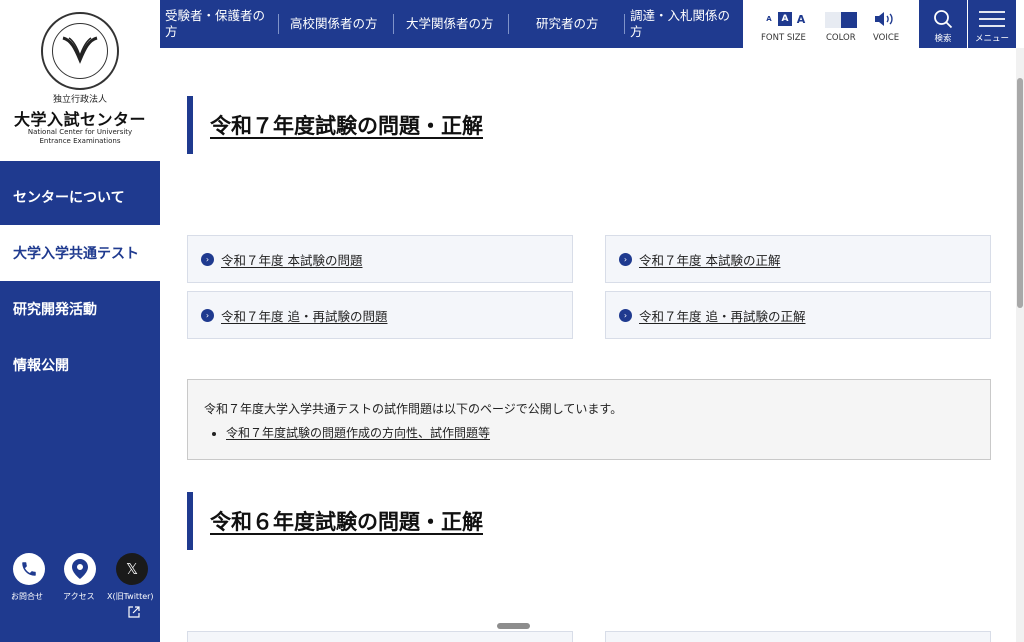  I want to click on scrollbar-thumb, so click(1020, 193).